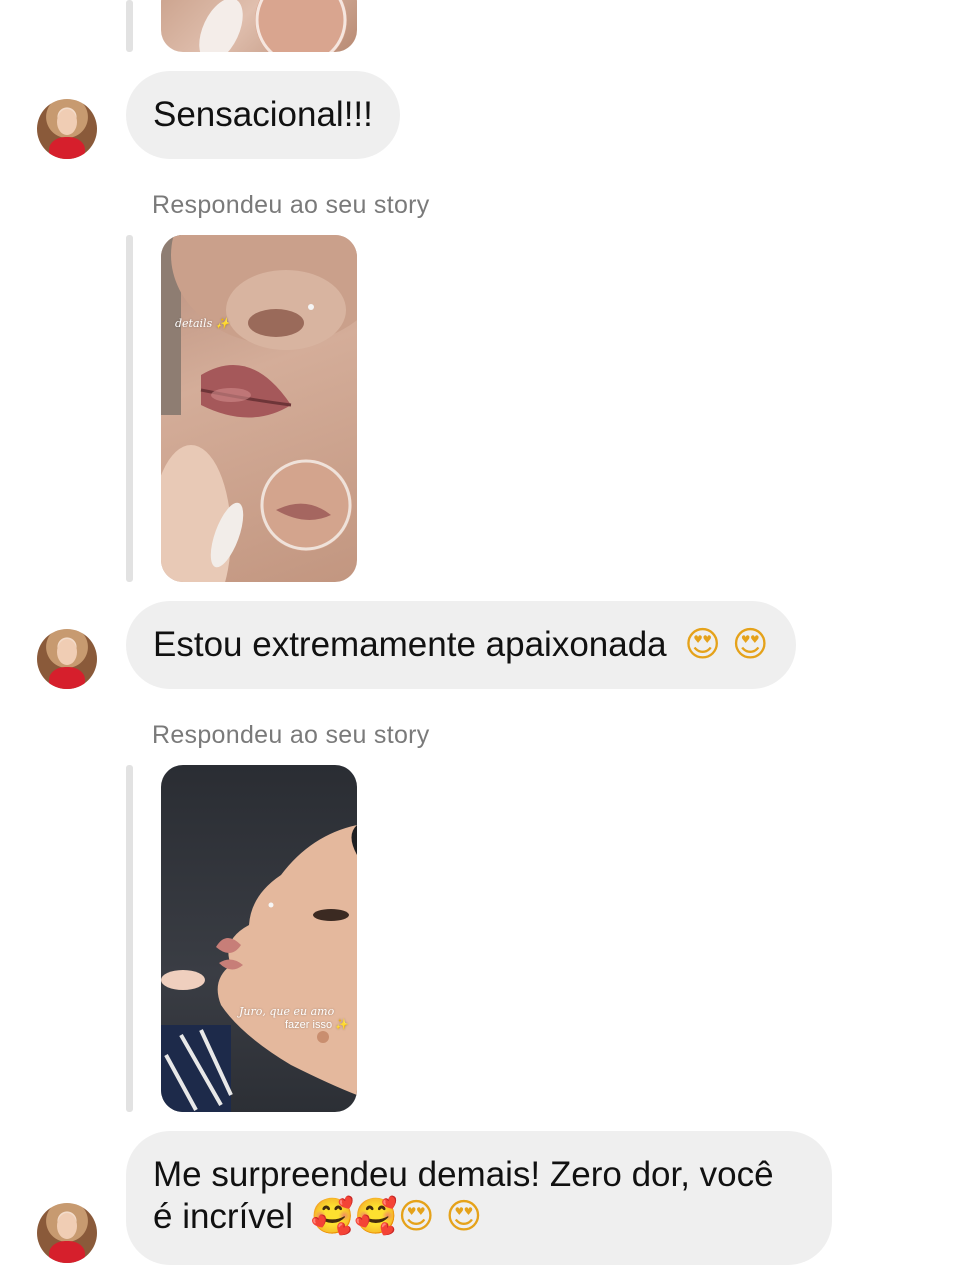  What do you see at coordinates (223, 1216) in the screenshot?
I see `message-text-line: é incrível` at bounding box center [223, 1216].